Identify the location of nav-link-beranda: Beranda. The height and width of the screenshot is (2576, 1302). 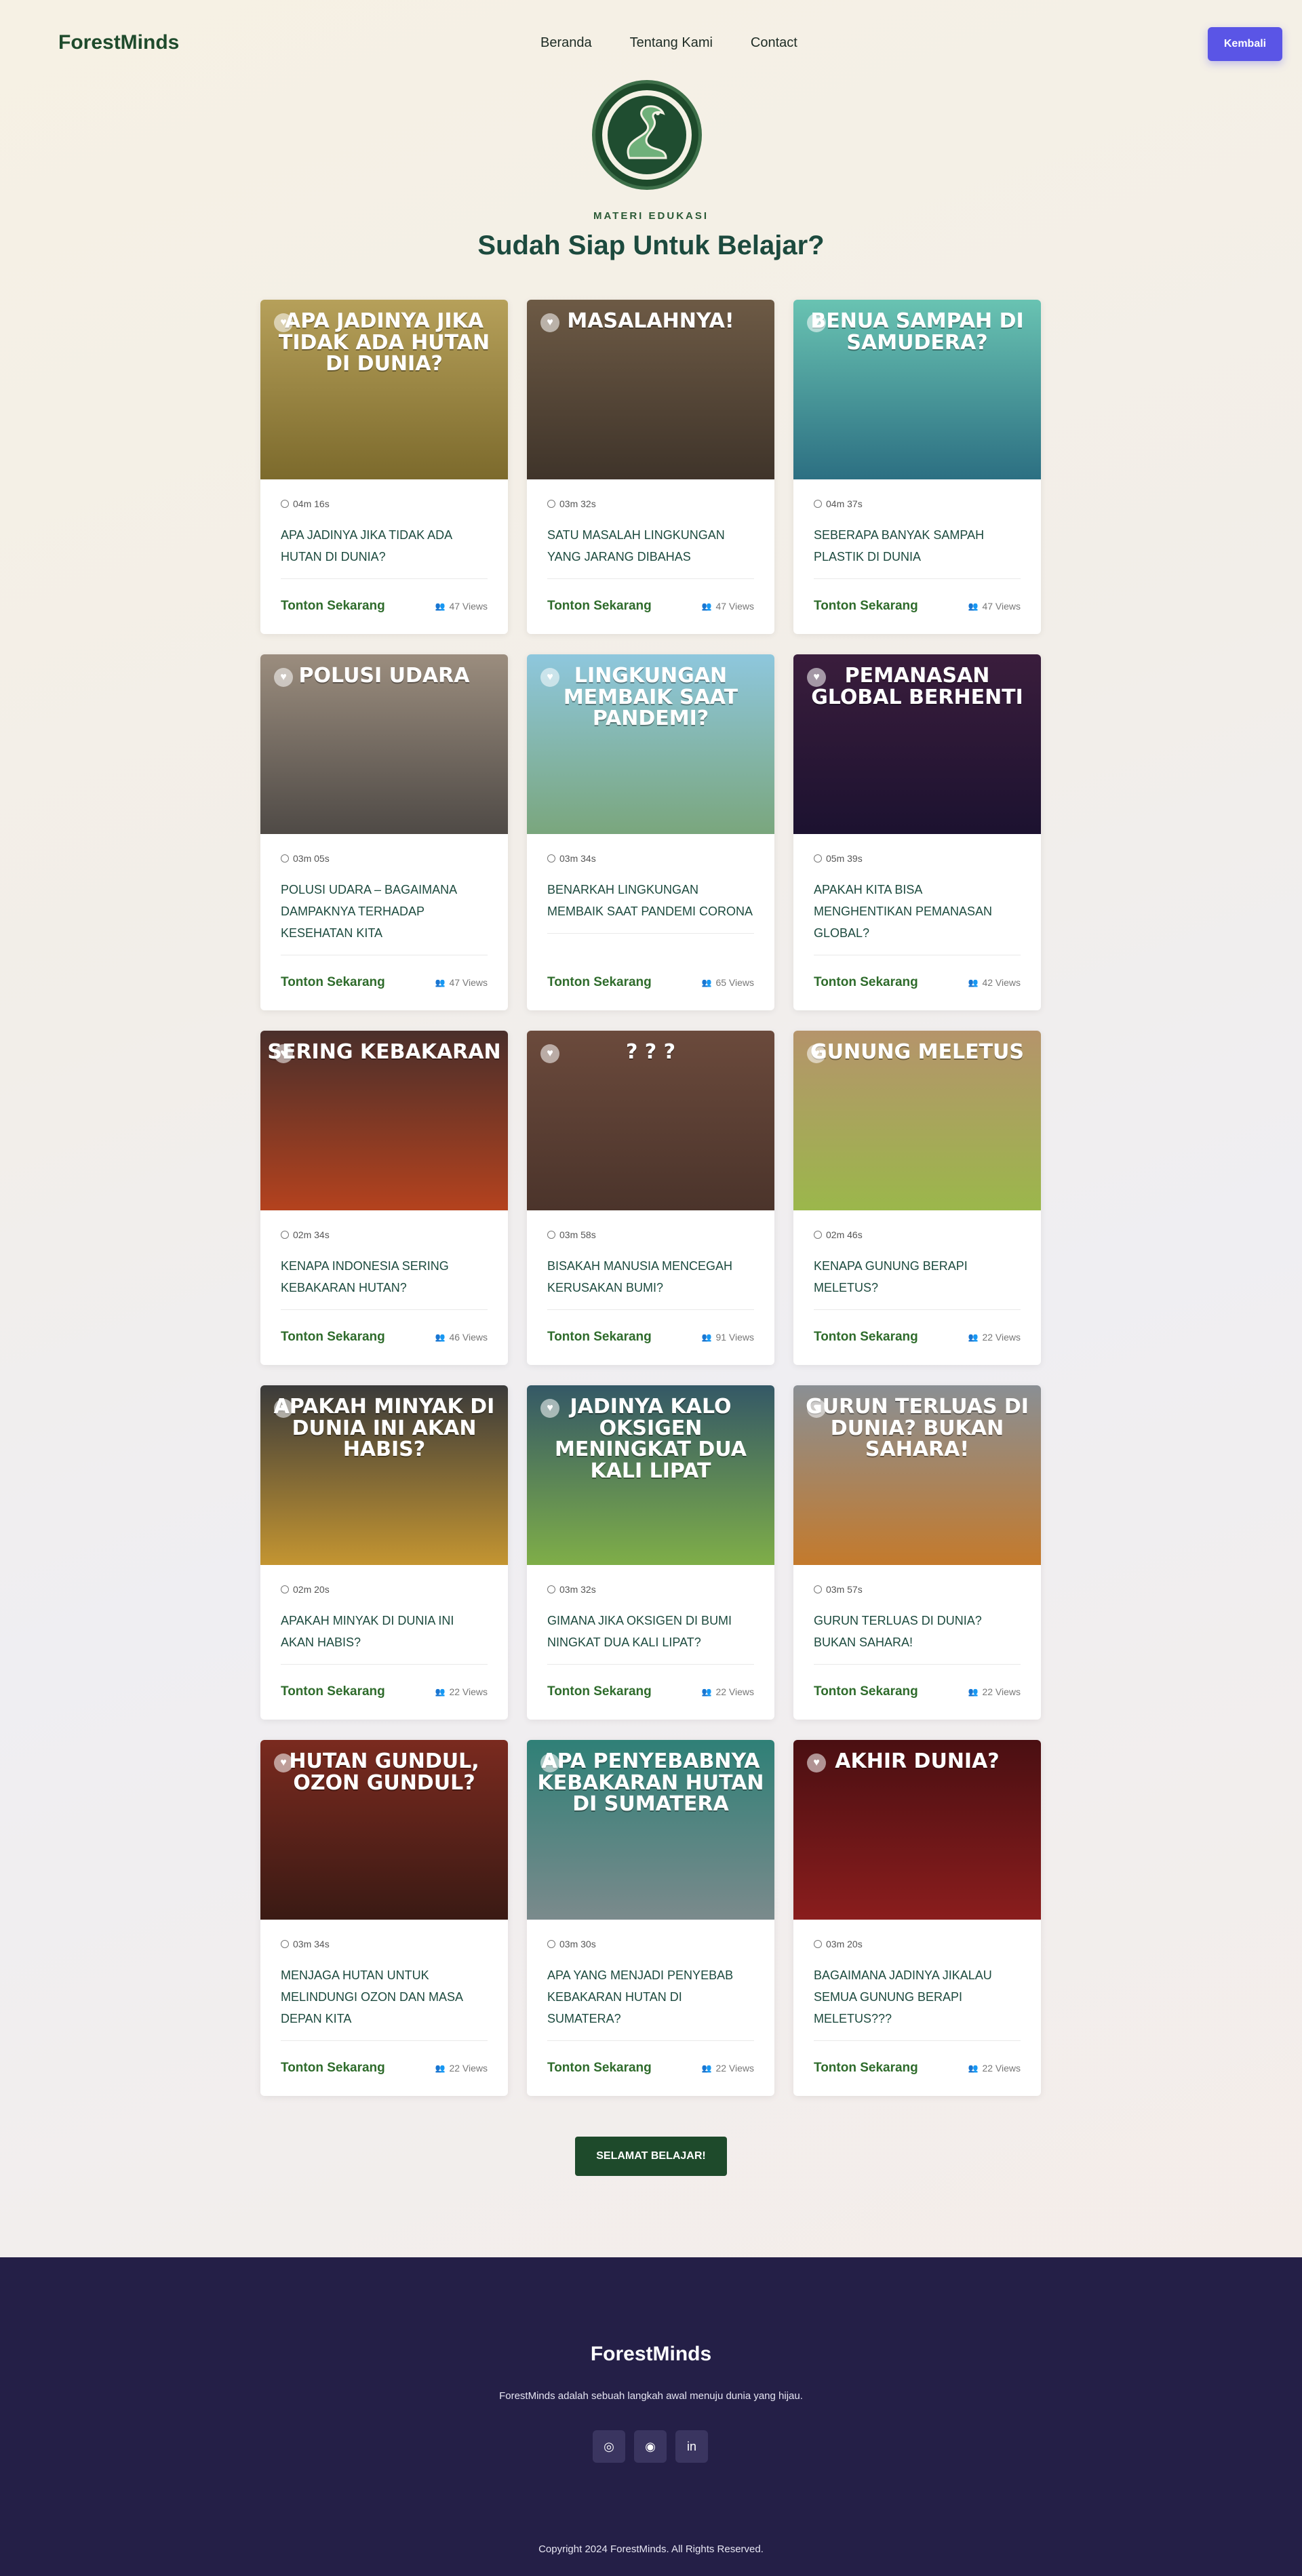
(566, 43).